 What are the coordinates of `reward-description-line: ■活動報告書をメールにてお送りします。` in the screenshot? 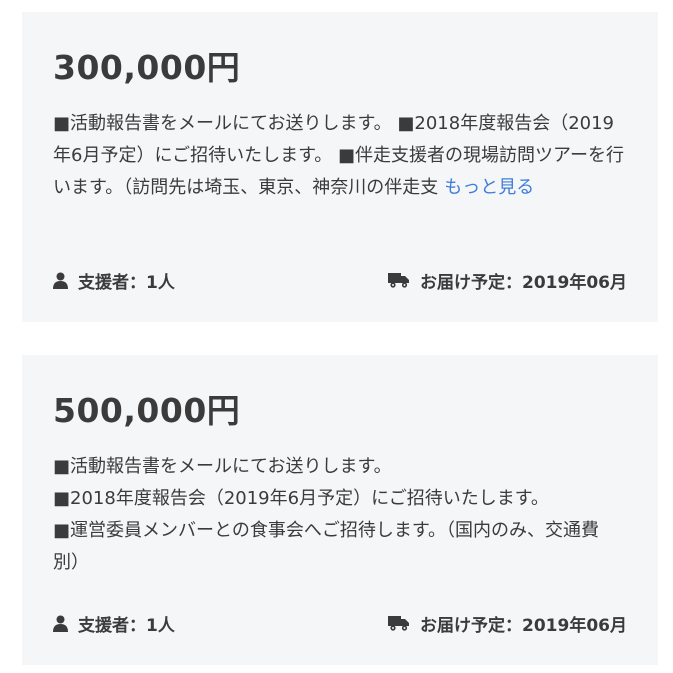 It's located at (222, 466).